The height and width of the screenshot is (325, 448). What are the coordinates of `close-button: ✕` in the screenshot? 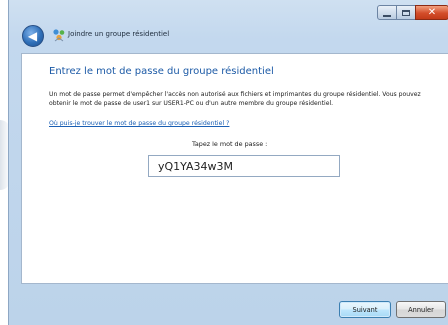 It's located at (431, 12).